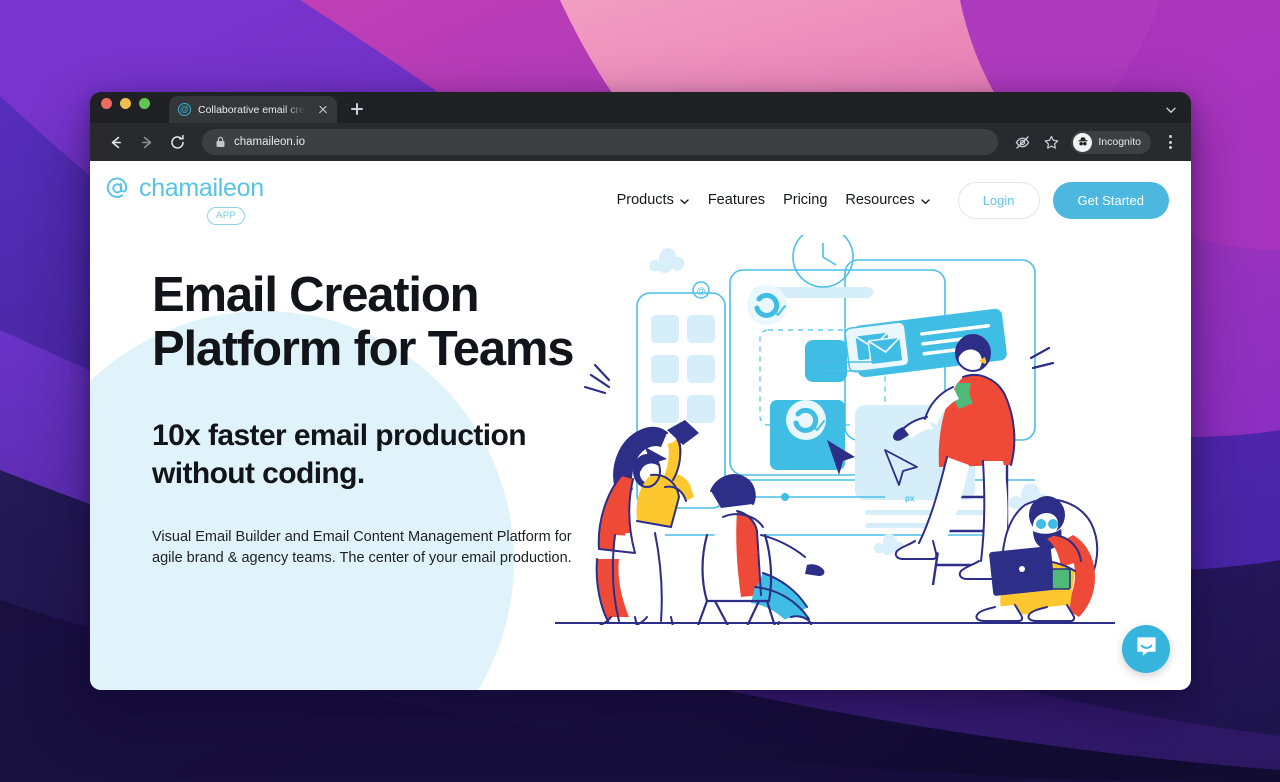 The height and width of the screenshot is (782, 1280). What do you see at coordinates (220, 142) in the screenshot?
I see `lock-icon` at bounding box center [220, 142].